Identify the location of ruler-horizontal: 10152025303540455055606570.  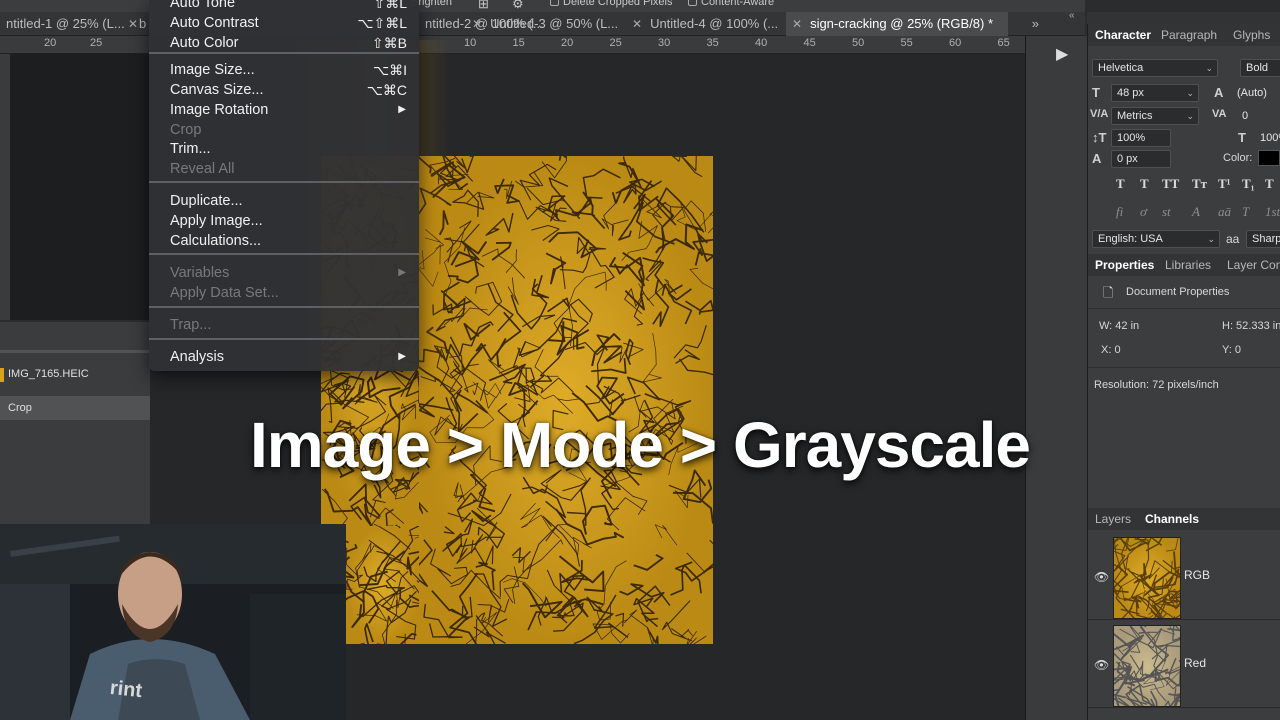
(722, 45).